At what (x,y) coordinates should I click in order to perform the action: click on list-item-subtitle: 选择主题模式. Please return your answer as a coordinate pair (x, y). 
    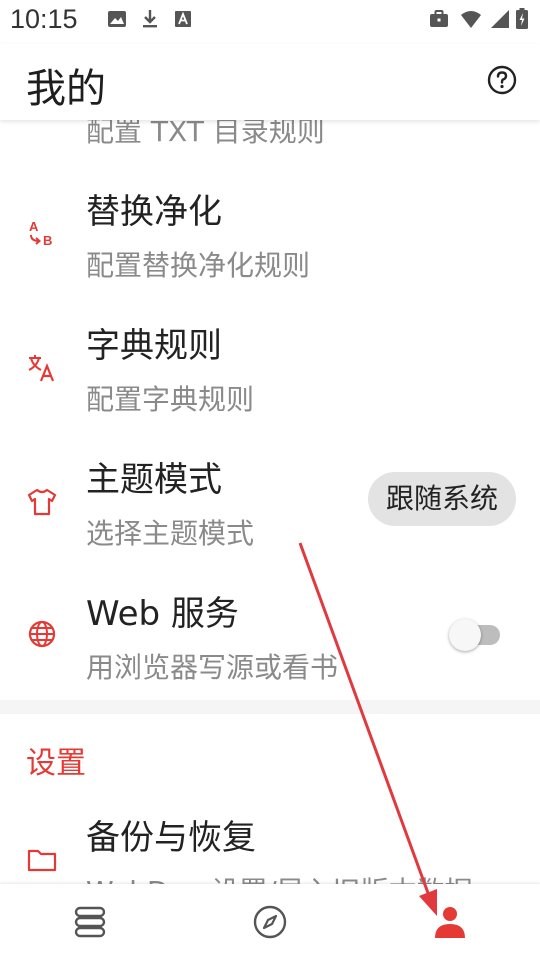
    Looking at the image, I should click on (170, 533).